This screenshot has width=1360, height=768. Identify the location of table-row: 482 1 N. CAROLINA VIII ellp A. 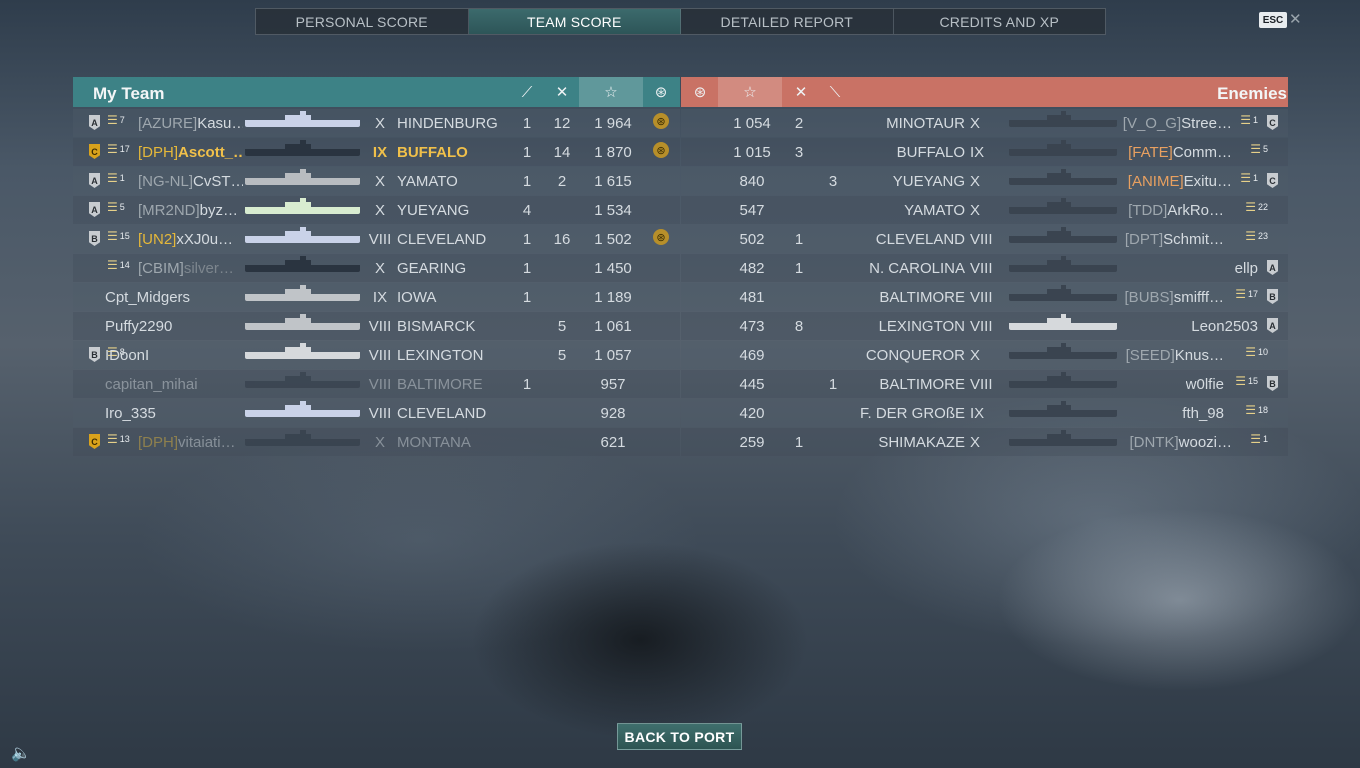
(984, 268).